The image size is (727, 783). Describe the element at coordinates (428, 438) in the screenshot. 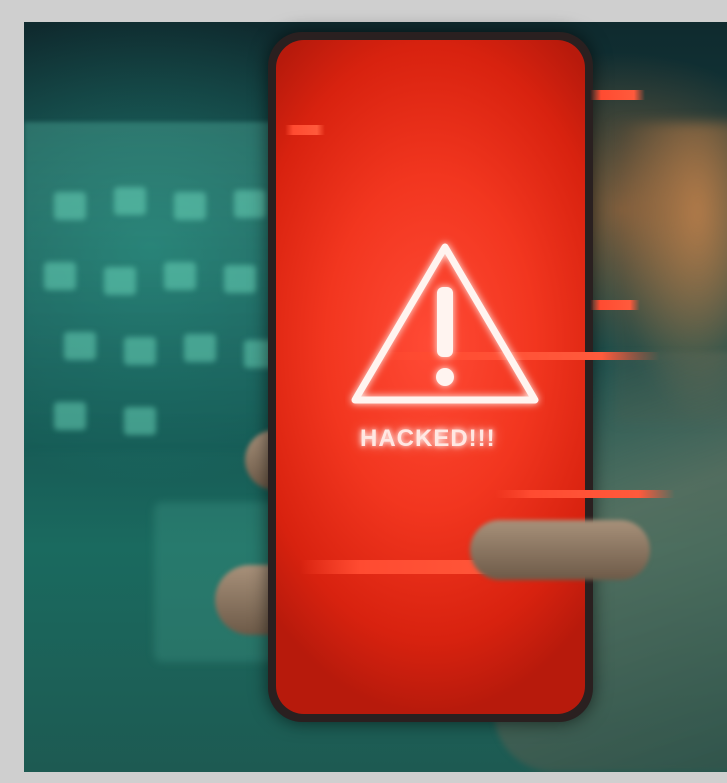

I see `hacked-message: HACKED!!!` at that location.